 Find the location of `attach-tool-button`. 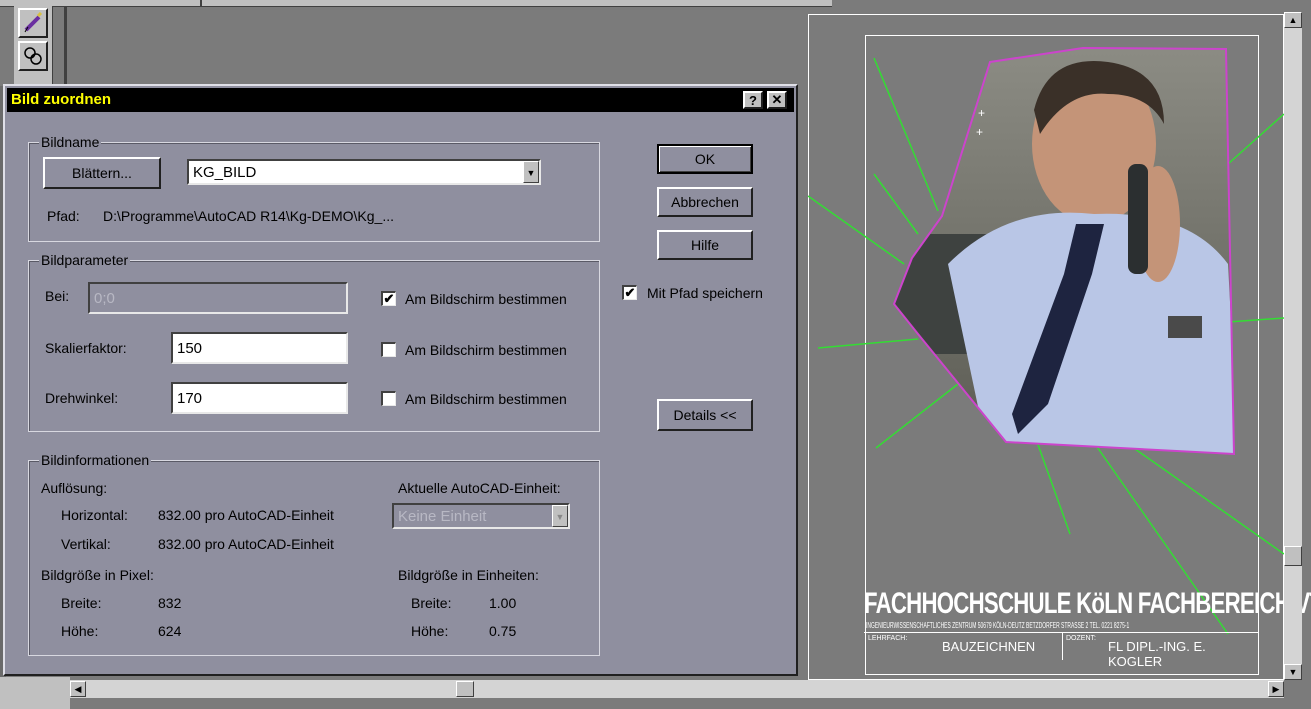

attach-tool-button is located at coordinates (33, 56).